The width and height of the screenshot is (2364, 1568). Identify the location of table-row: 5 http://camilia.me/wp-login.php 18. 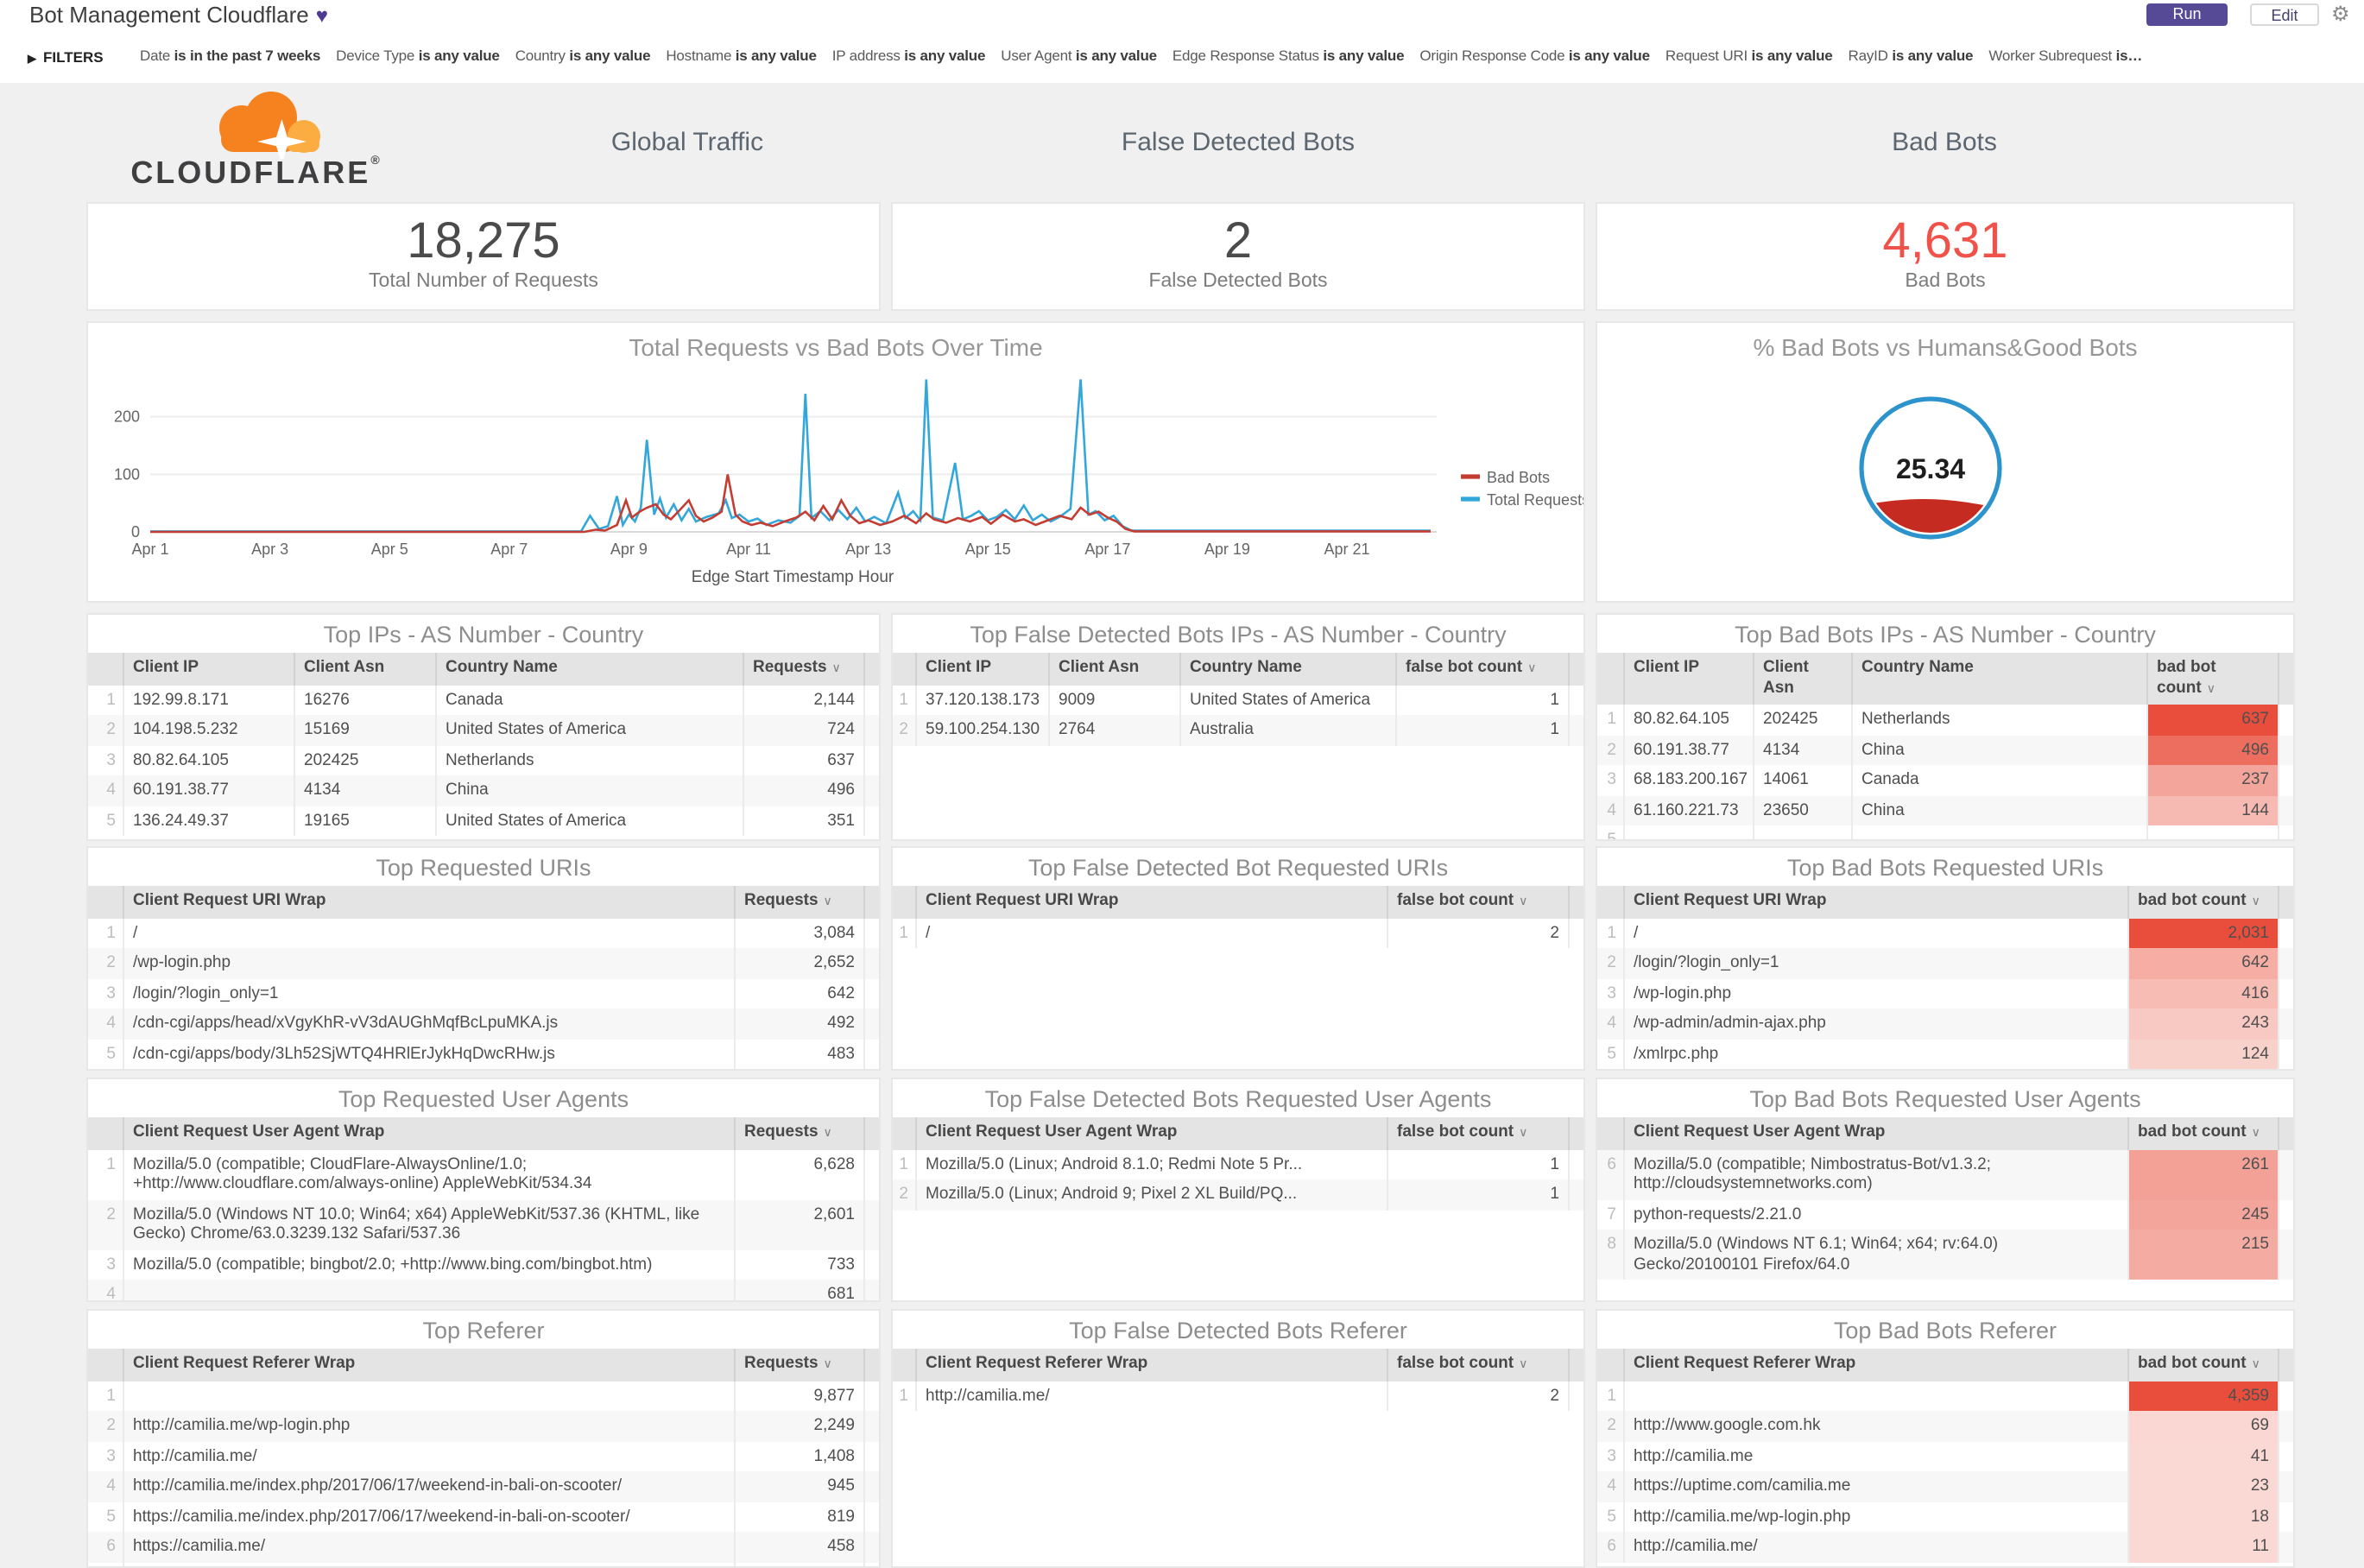
(1945, 1517).